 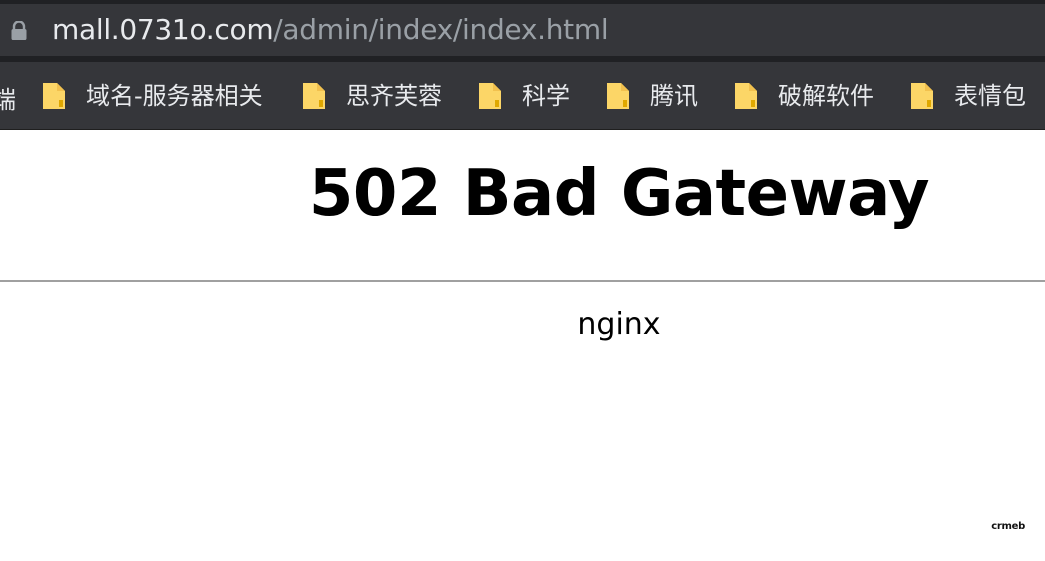 I want to click on bookmark-folder-cracked-software: 破解软件, so click(x=804, y=96).